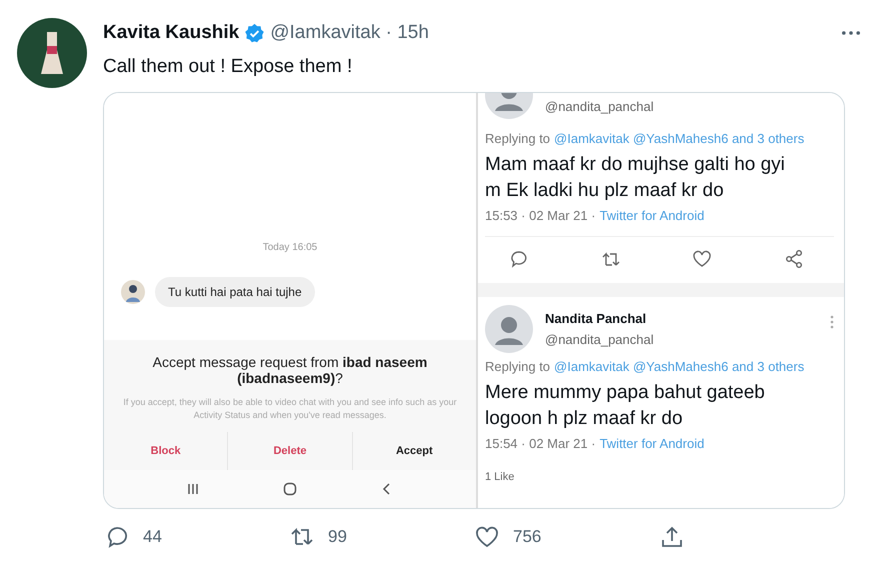 Image resolution: width=875 pixels, height=579 pixels. I want to click on sender-avatar-icon, so click(133, 292).